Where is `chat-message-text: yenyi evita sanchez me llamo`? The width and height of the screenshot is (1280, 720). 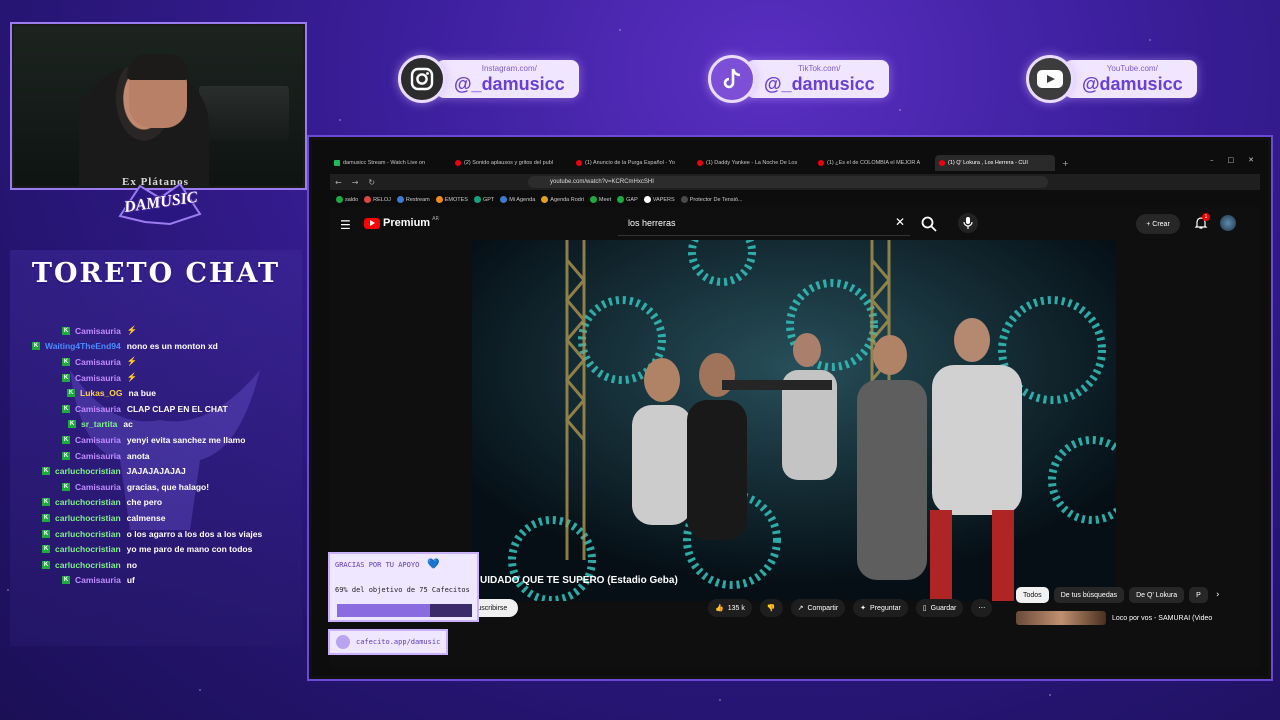 chat-message-text: yenyi evita sanchez me llamo is located at coordinates (186, 439).